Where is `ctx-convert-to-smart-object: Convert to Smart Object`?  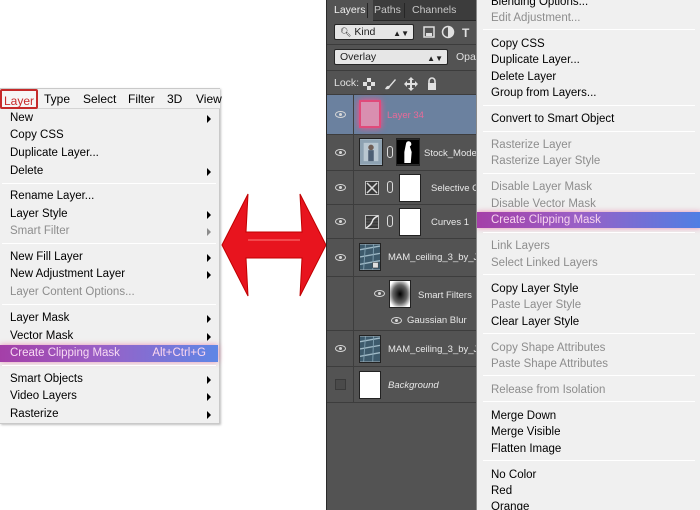
ctx-convert-to-smart-object: Convert to Smart Object is located at coordinates (588, 119).